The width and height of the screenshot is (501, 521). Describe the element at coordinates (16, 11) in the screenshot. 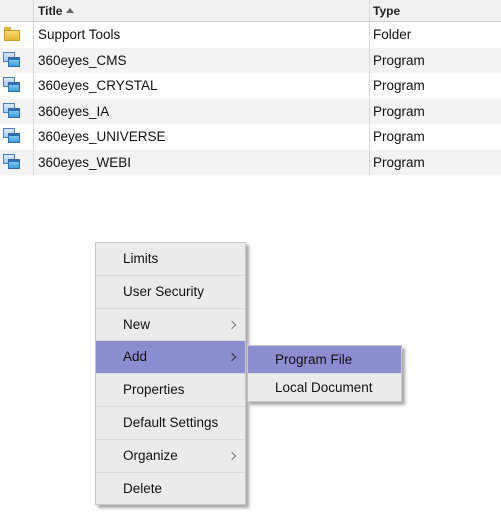

I see `icon-column-header` at that location.